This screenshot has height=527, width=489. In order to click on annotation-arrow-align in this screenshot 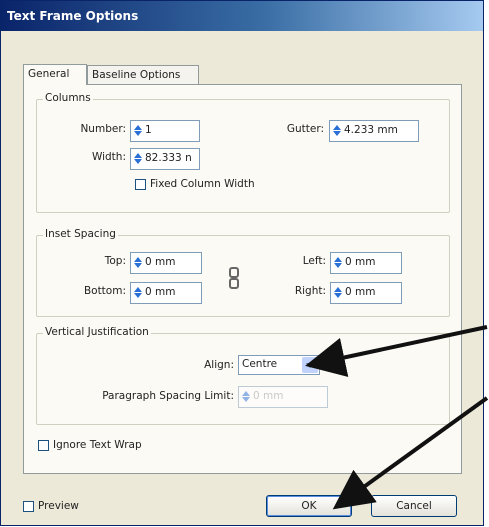, I will do `click(396, 351)`.